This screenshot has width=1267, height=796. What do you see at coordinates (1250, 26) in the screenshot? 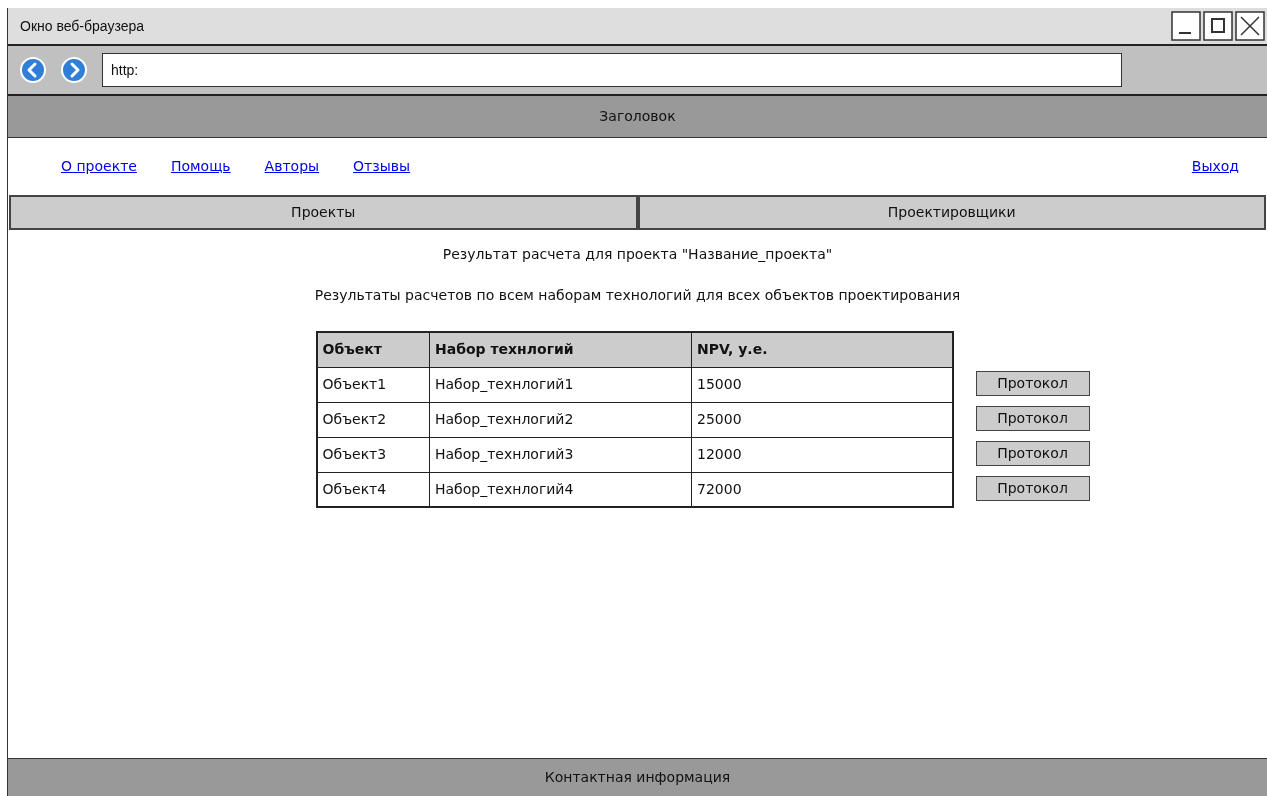
I see `close-icon` at bounding box center [1250, 26].